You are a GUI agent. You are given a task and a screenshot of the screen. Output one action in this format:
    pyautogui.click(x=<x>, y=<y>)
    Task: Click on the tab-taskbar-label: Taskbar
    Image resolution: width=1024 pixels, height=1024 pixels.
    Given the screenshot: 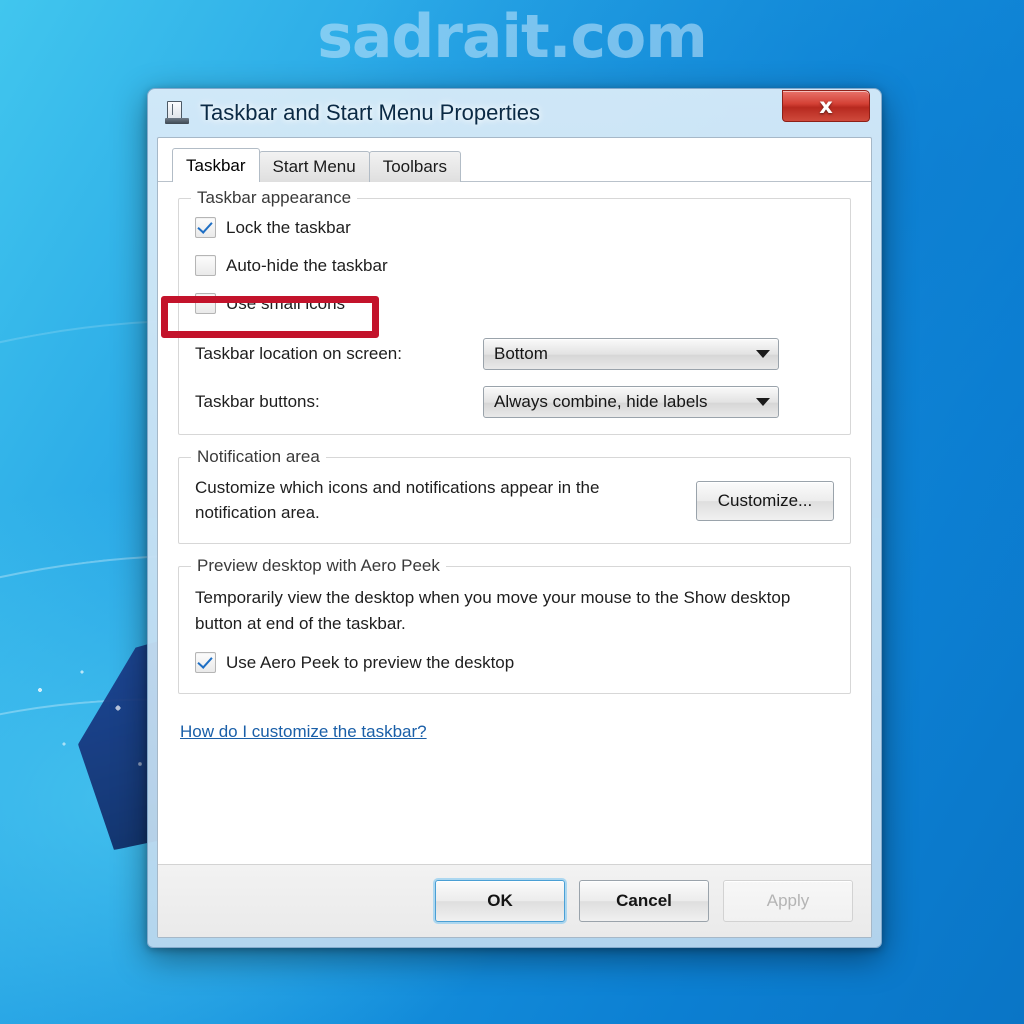 What is the action you would take?
    pyautogui.click(x=216, y=165)
    